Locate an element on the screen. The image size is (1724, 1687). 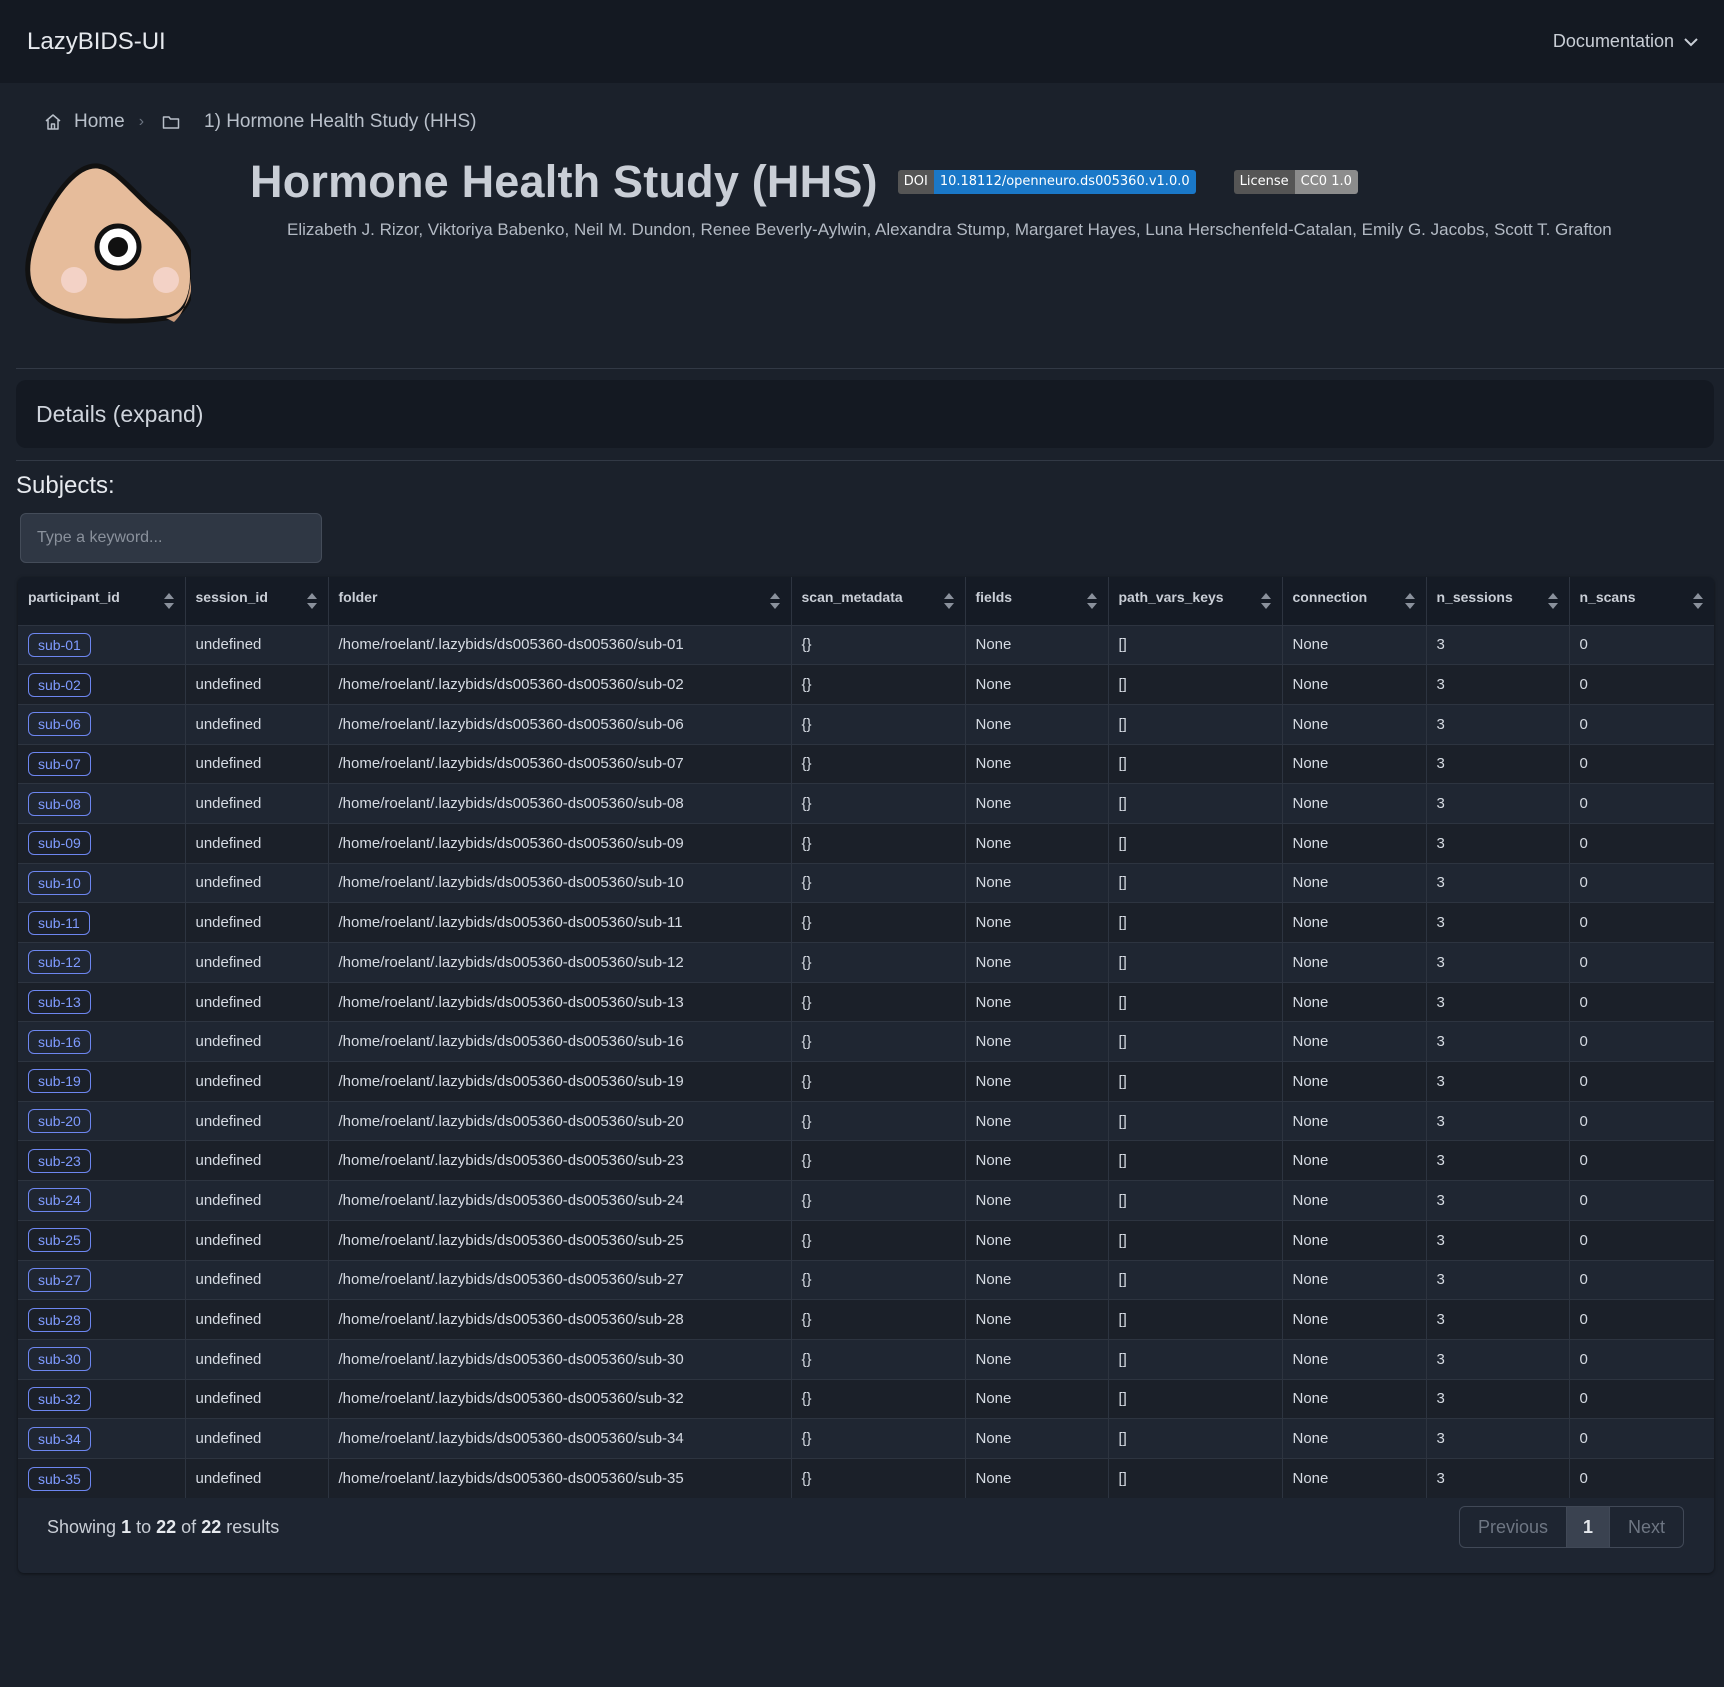
participant-link: sub-32 is located at coordinates (59, 1398).